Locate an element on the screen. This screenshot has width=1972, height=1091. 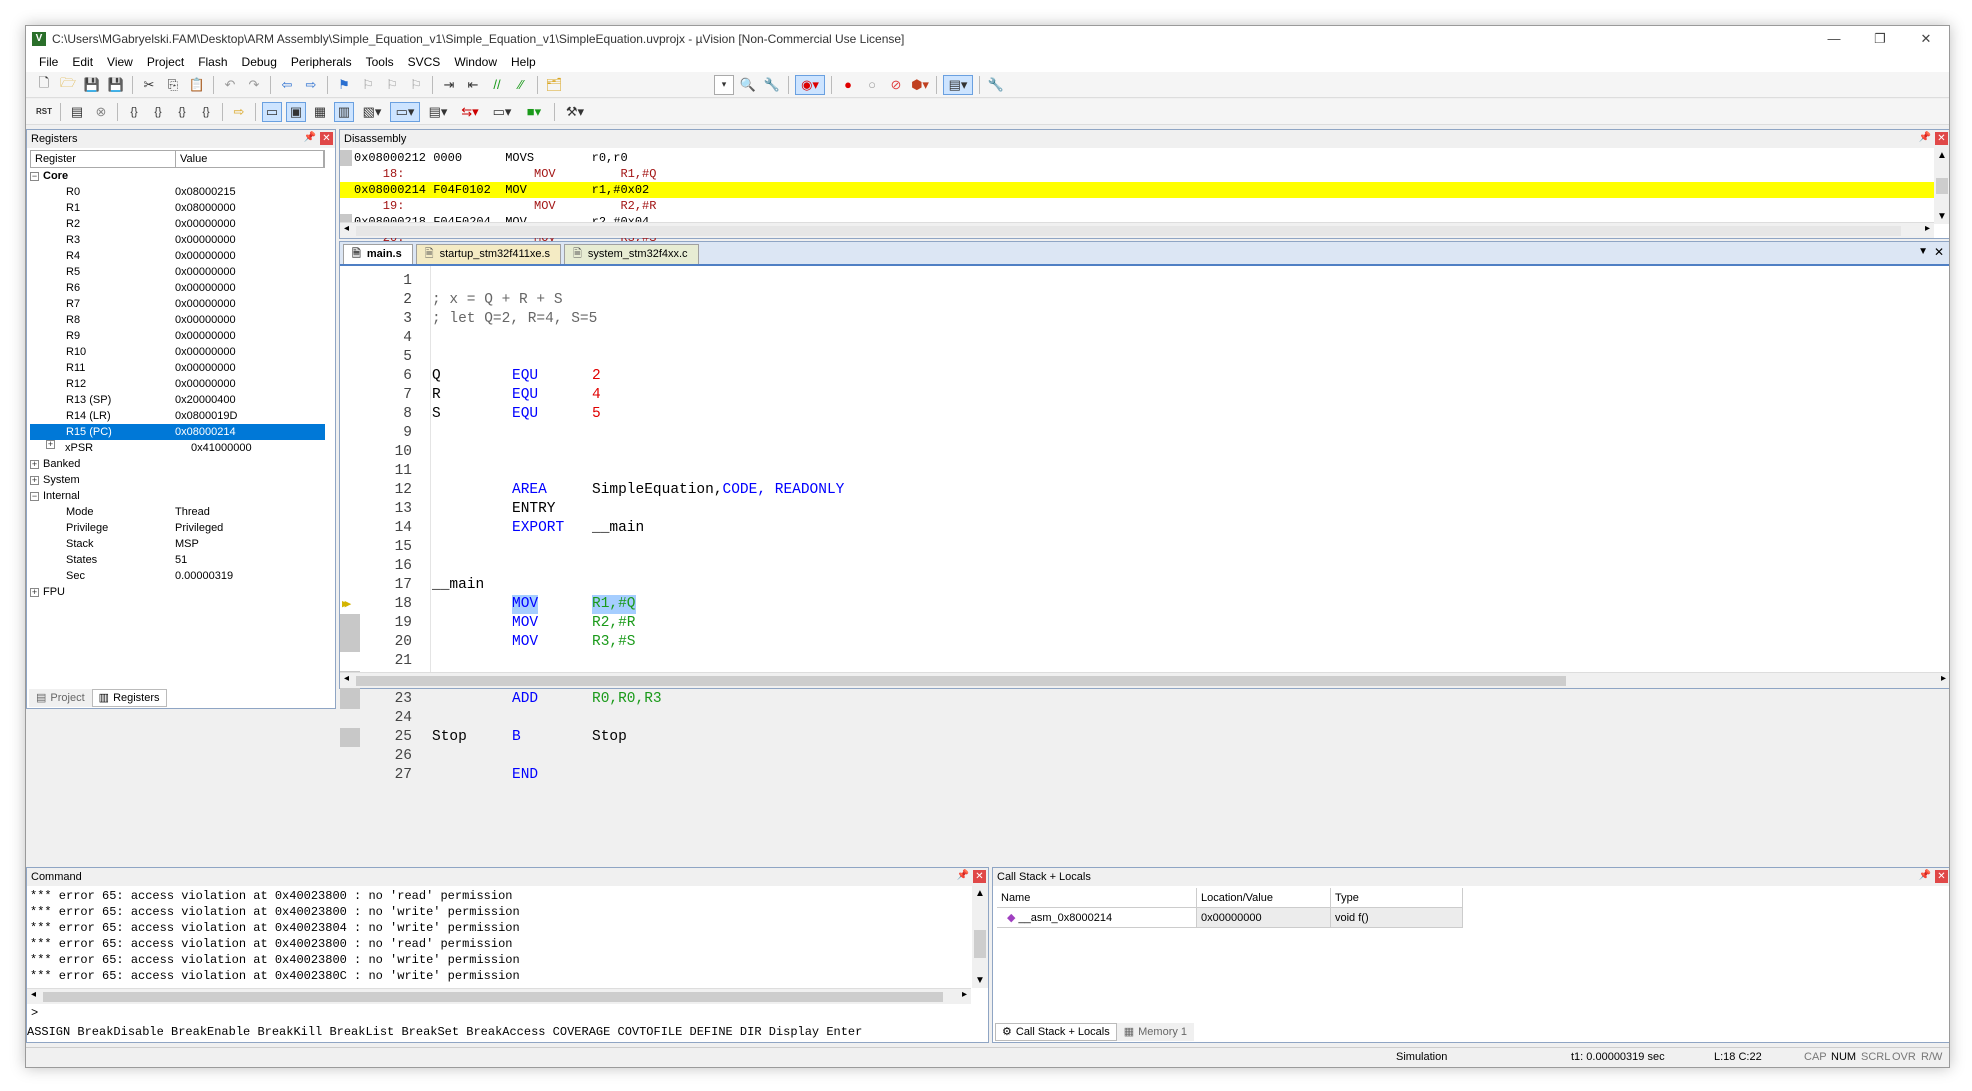
tab-startup-stm32f411xe-s: 🗎 startup_stm32f411xe.s is located at coordinates (488, 254).